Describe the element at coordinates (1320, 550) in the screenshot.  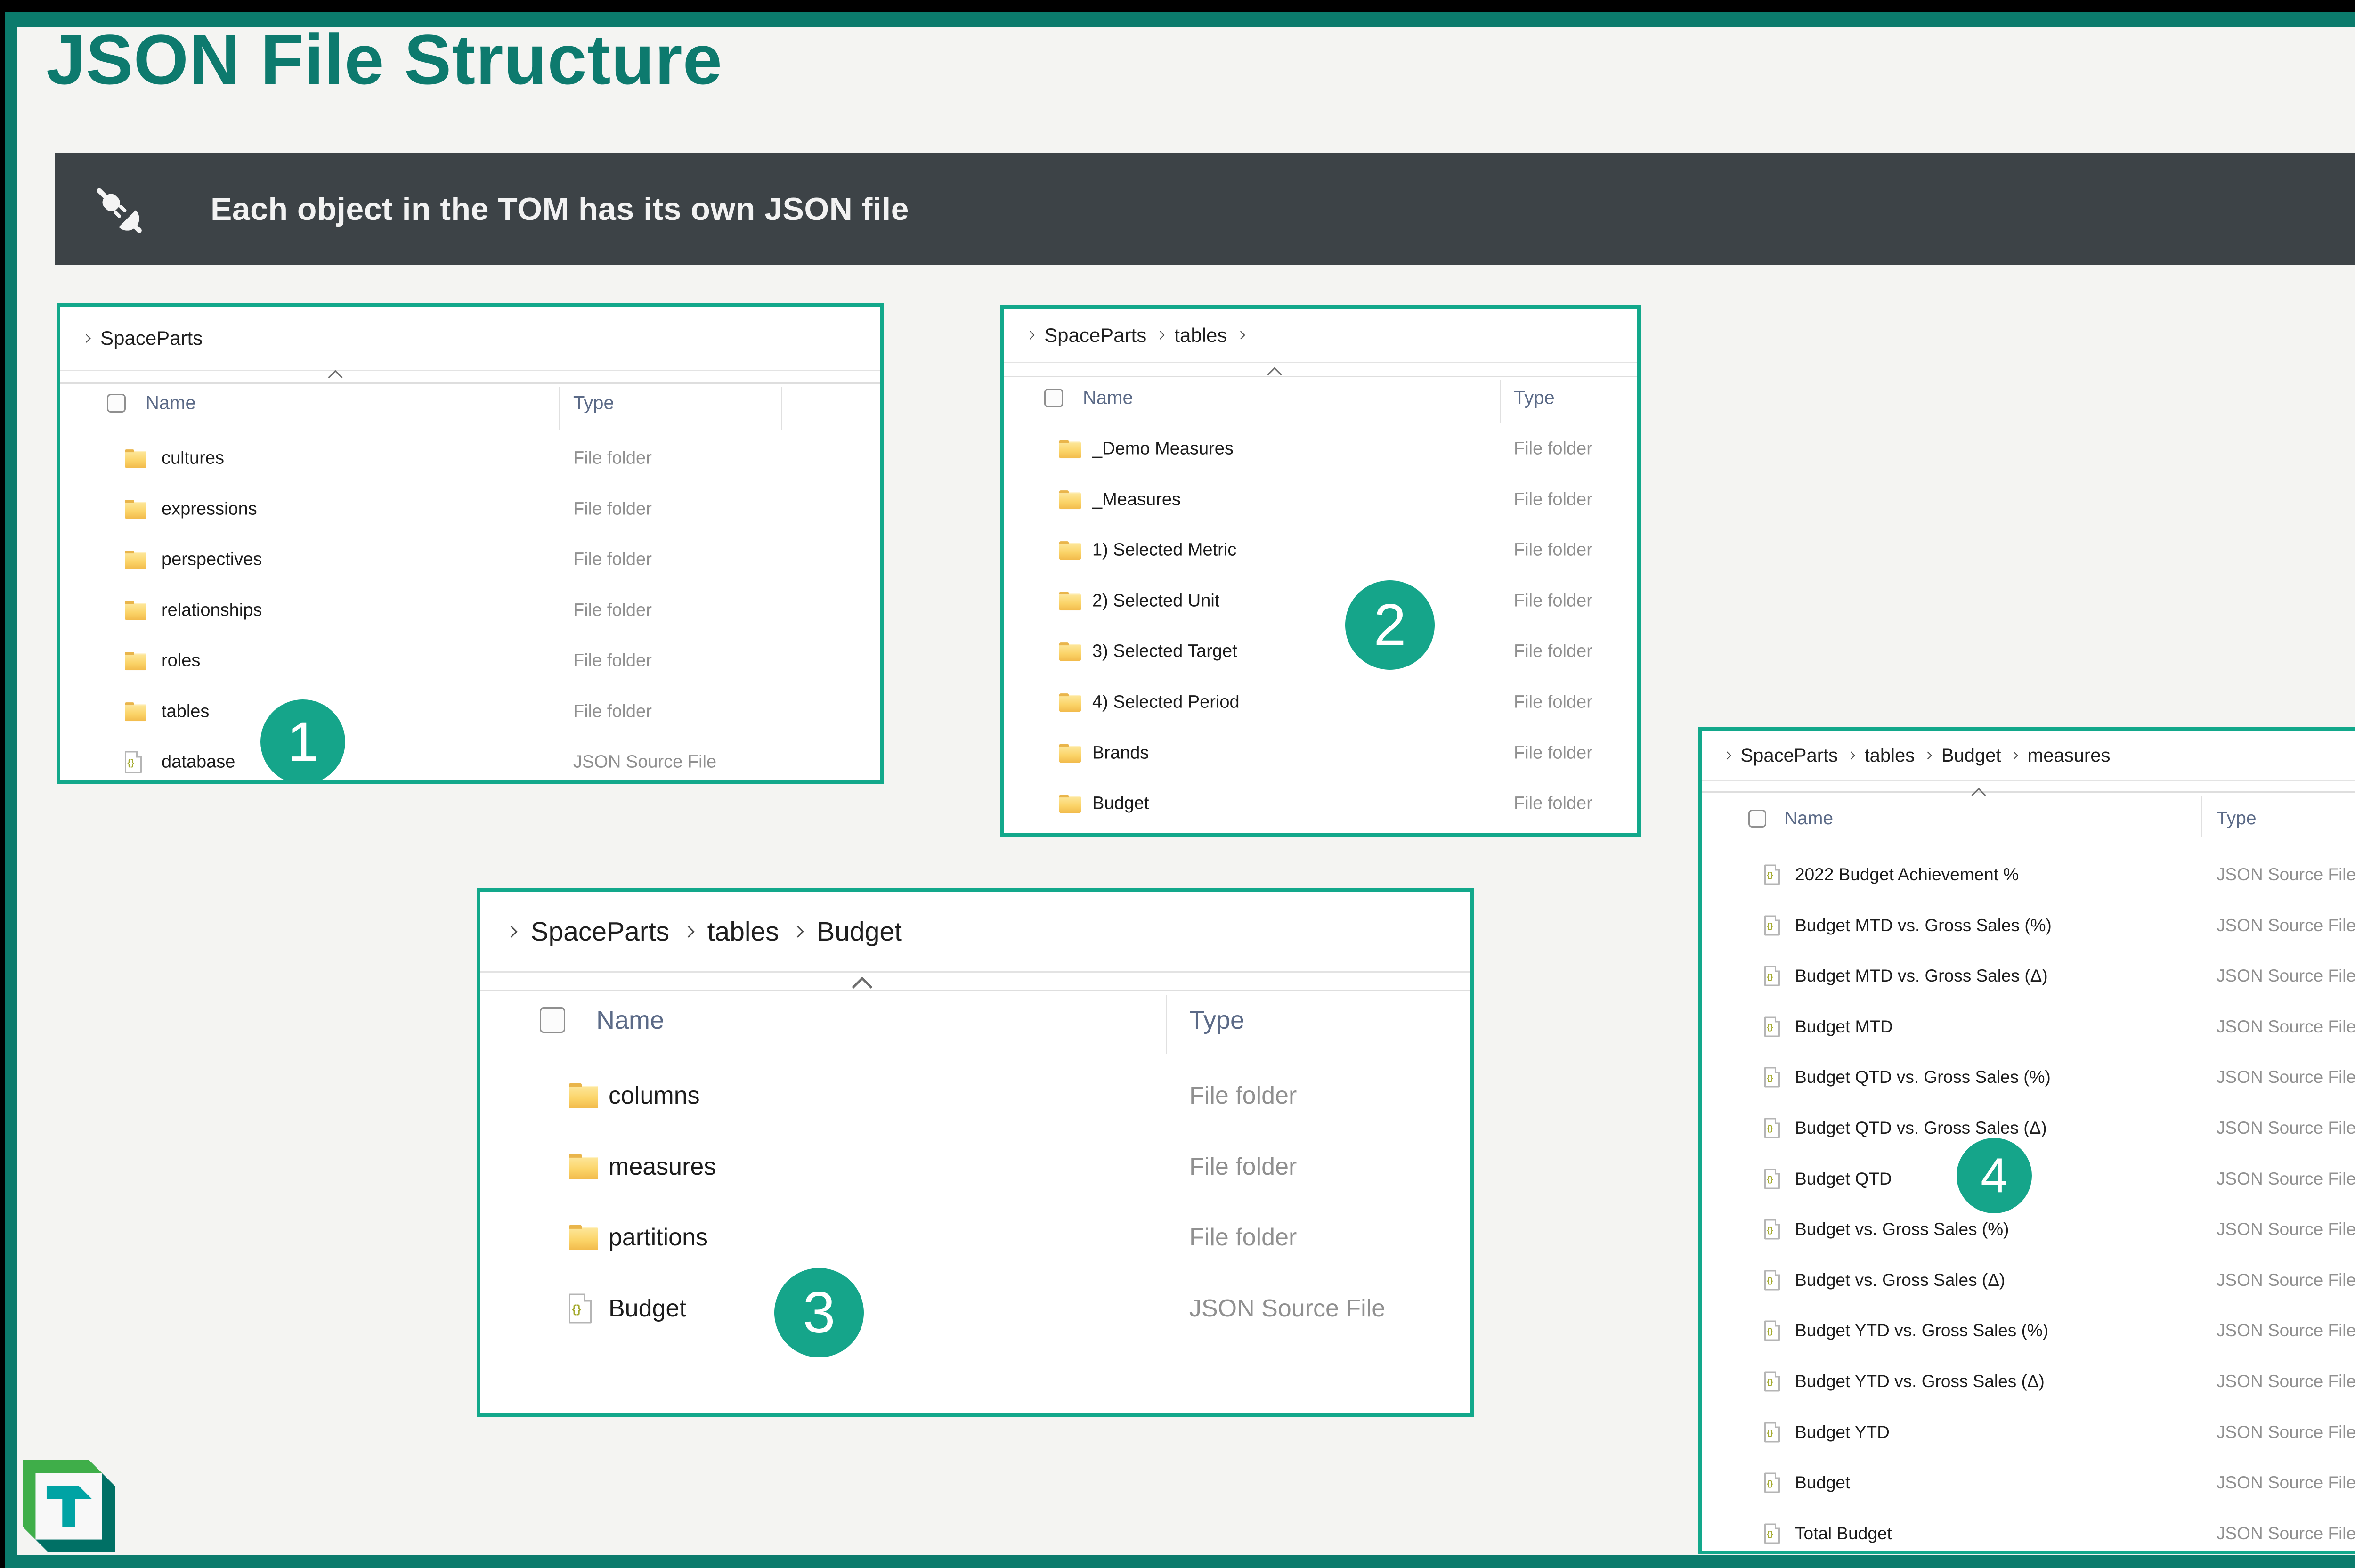
I see `file-row: 1) Selected Metric File folder` at that location.